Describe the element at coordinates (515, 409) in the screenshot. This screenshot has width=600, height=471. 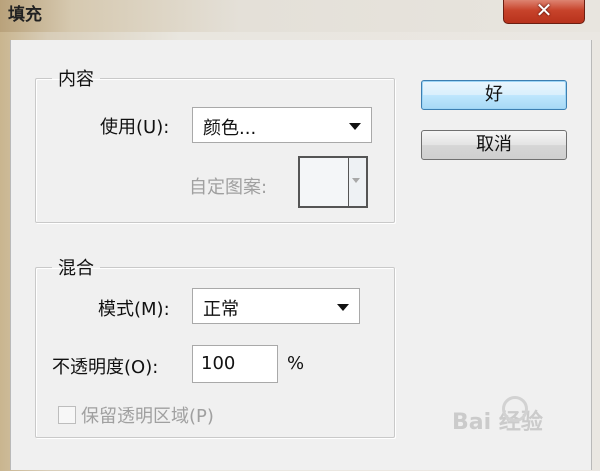
I see `paw-icon` at that location.